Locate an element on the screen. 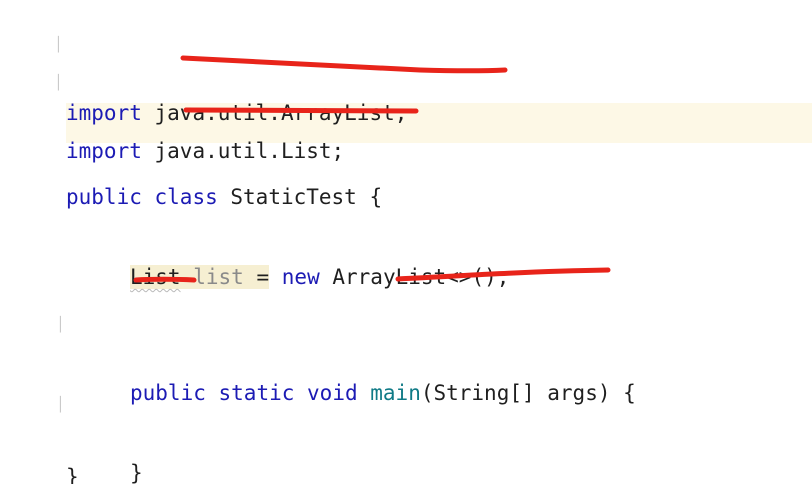  open-brace: { is located at coordinates (376, 197).